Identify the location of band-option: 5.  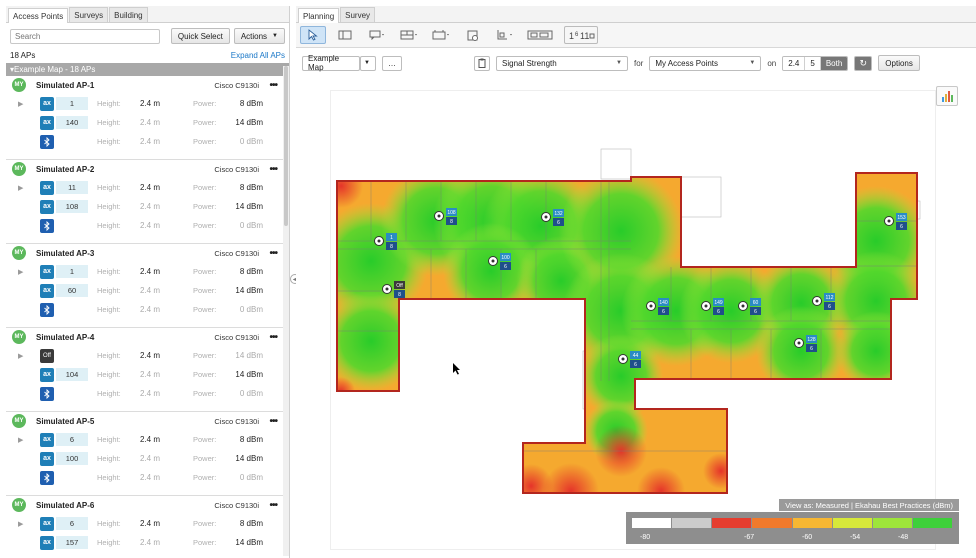
(813, 63).